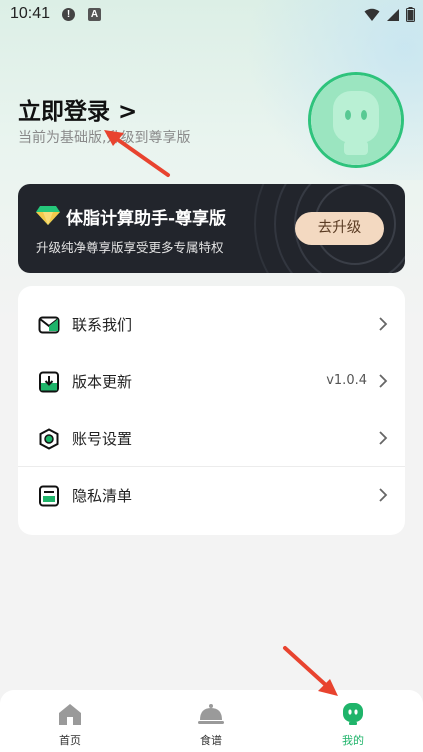 The width and height of the screenshot is (423, 752). Describe the element at coordinates (102, 325) in the screenshot. I see `menu-item-label: 联系我们` at that location.